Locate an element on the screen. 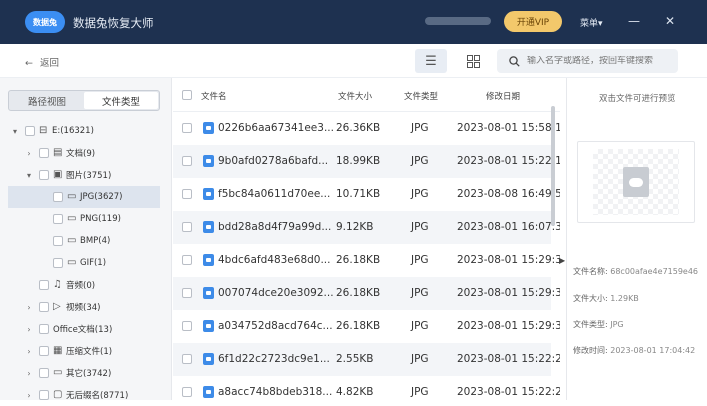 This screenshot has height=406, width=707. back-button: ← 返回 is located at coordinates (42, 62).